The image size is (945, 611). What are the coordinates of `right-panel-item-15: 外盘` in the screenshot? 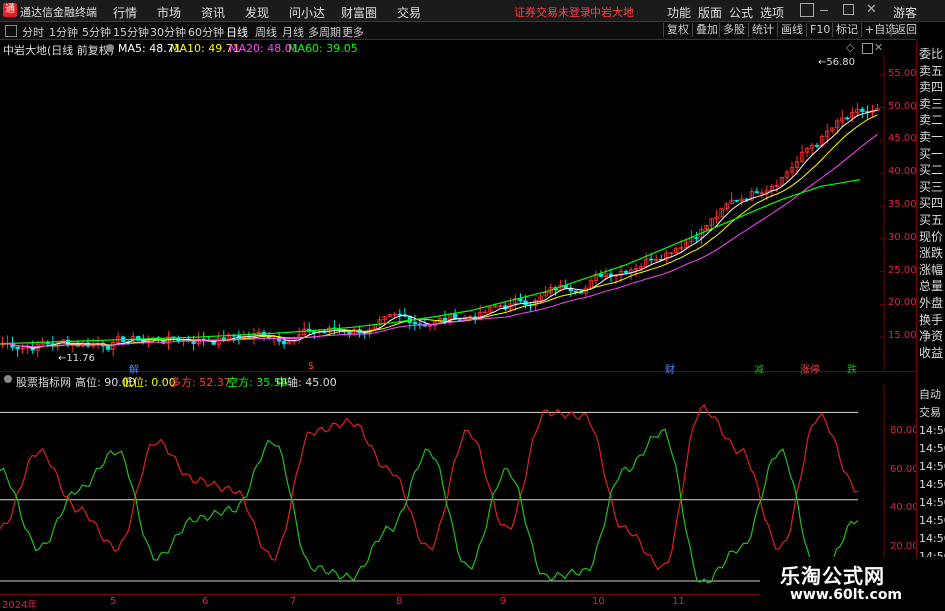 It's located at (931, 303).